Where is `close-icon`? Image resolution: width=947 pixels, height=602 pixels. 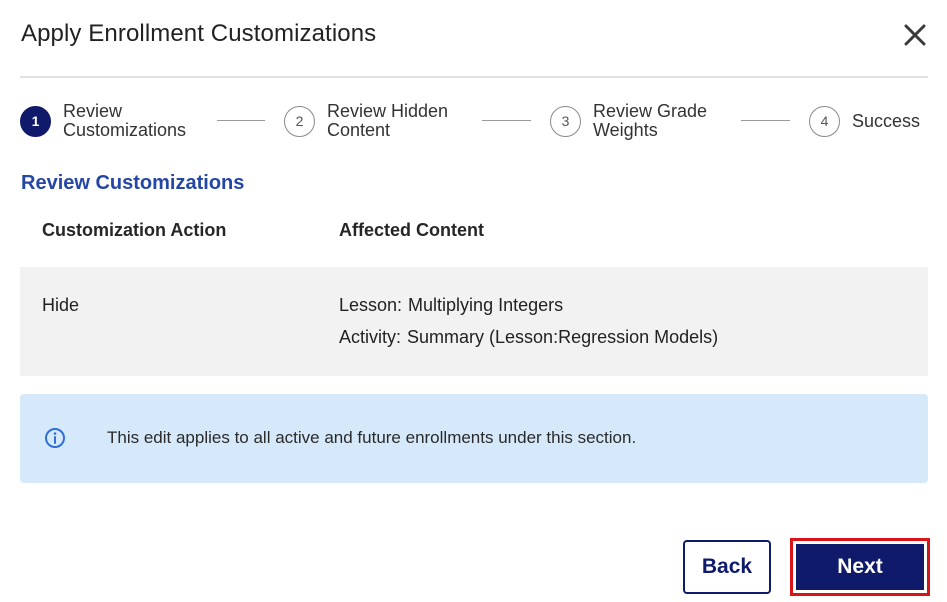 close-icon is located at coordinates (915, 35).